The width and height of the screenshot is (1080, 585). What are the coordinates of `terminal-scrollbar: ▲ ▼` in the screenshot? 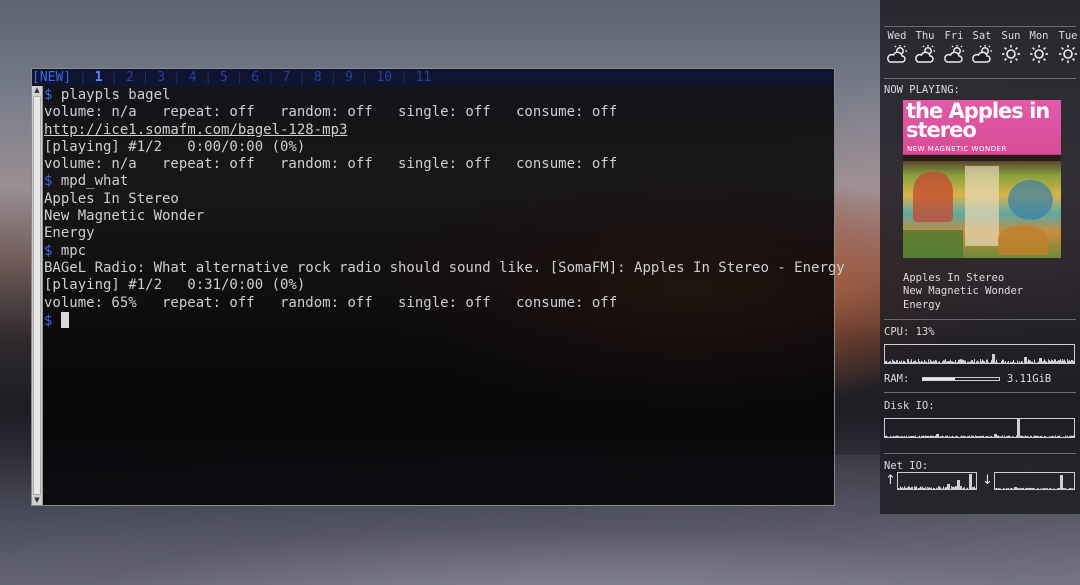 It's located at (37, 295).